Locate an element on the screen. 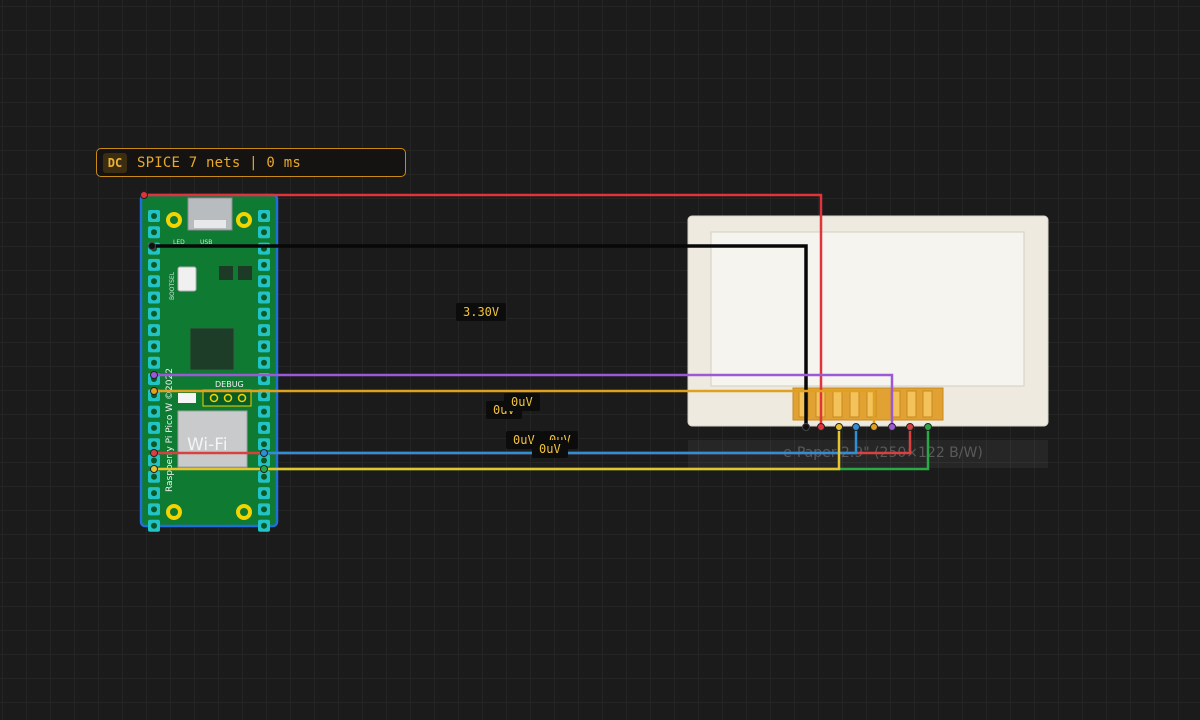 Image resolution: width=1200 pixels, height=720 pixels. led-component is located at coordinates (187, 398).